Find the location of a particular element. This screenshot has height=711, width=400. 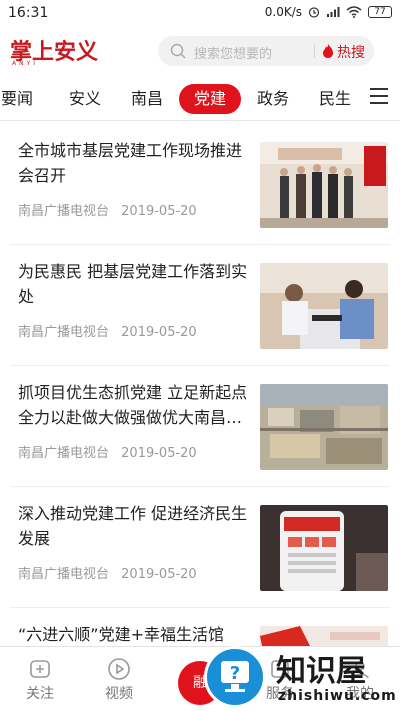

tabs-divider is located at coordinates (200, 120).